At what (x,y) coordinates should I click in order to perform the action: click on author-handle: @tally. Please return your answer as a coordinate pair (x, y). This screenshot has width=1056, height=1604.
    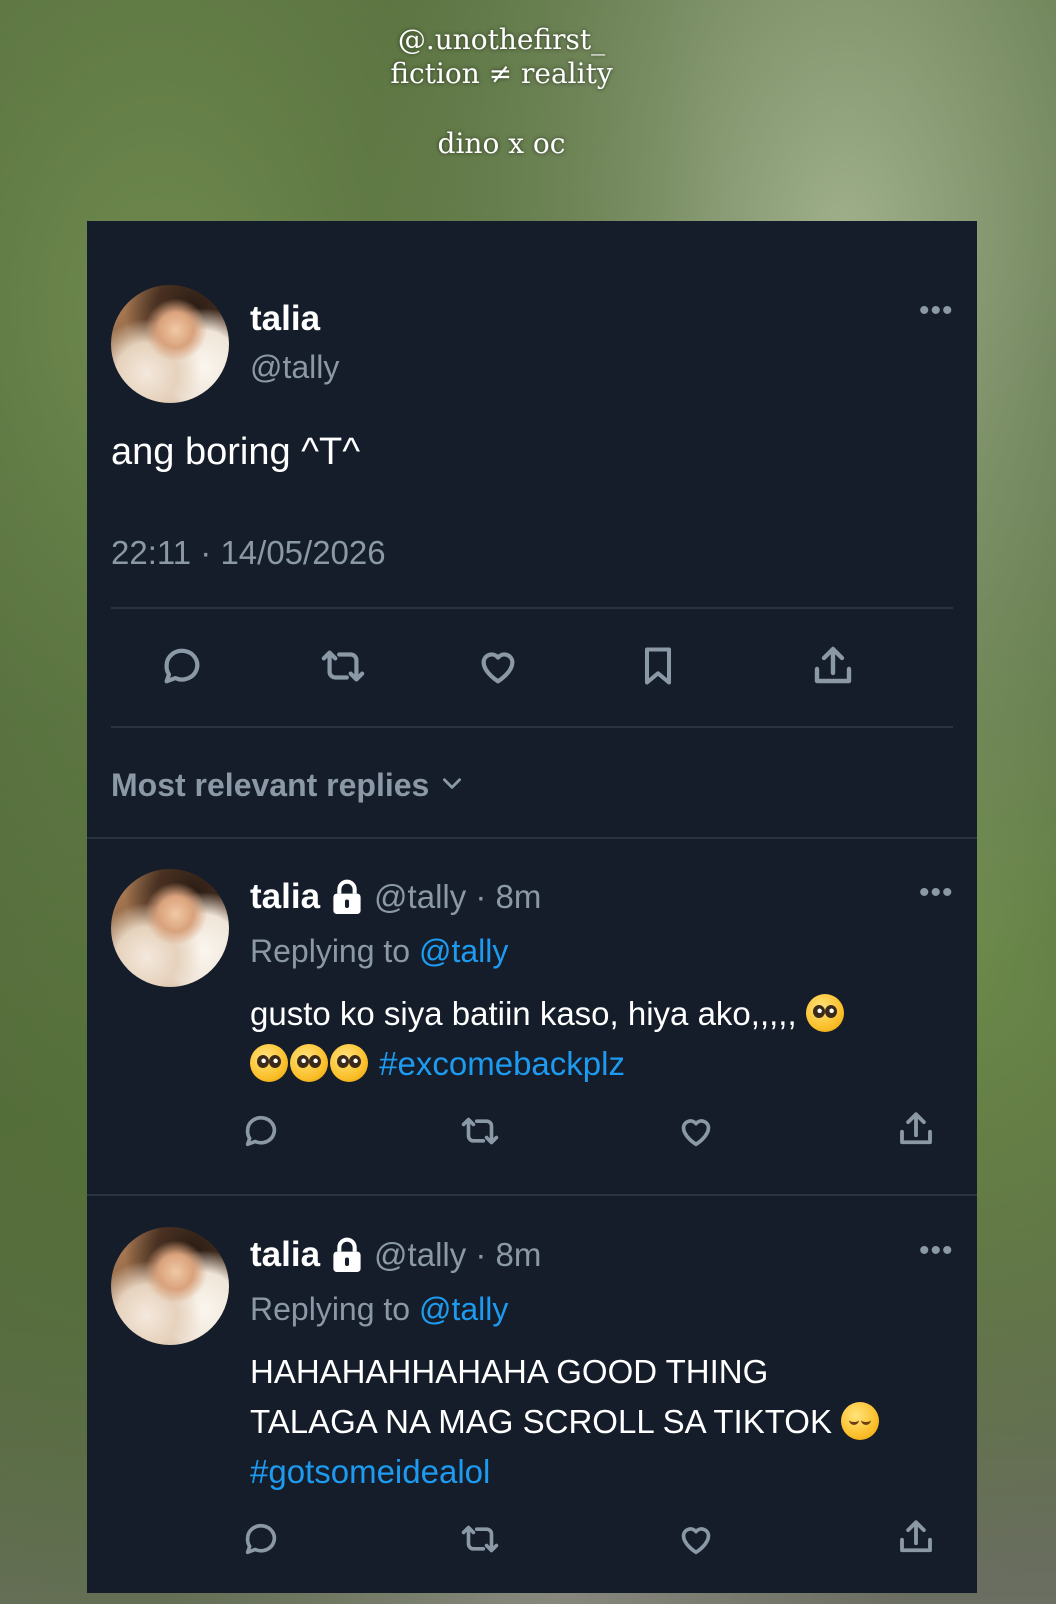
    Looking at the image, I should click on (294, 367).